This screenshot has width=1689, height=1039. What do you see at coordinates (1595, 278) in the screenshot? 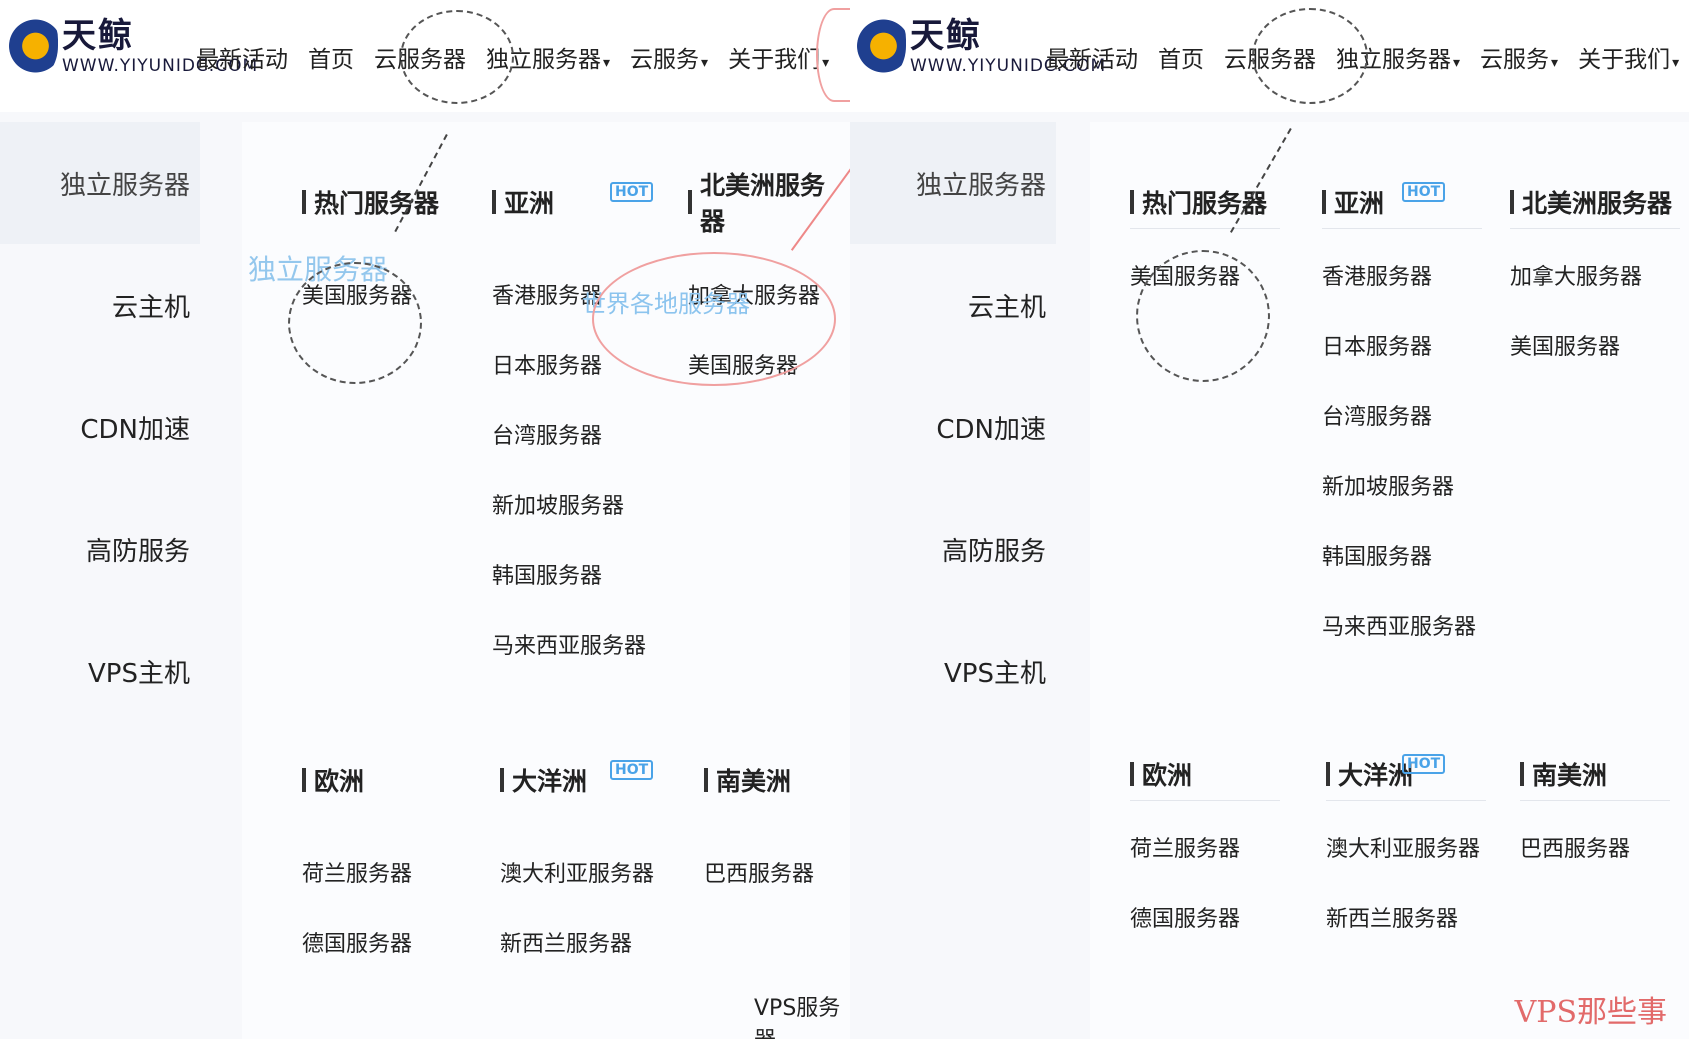
I see `link-ca-server: 加拿大服务器` at bounding box center [1595, 278].